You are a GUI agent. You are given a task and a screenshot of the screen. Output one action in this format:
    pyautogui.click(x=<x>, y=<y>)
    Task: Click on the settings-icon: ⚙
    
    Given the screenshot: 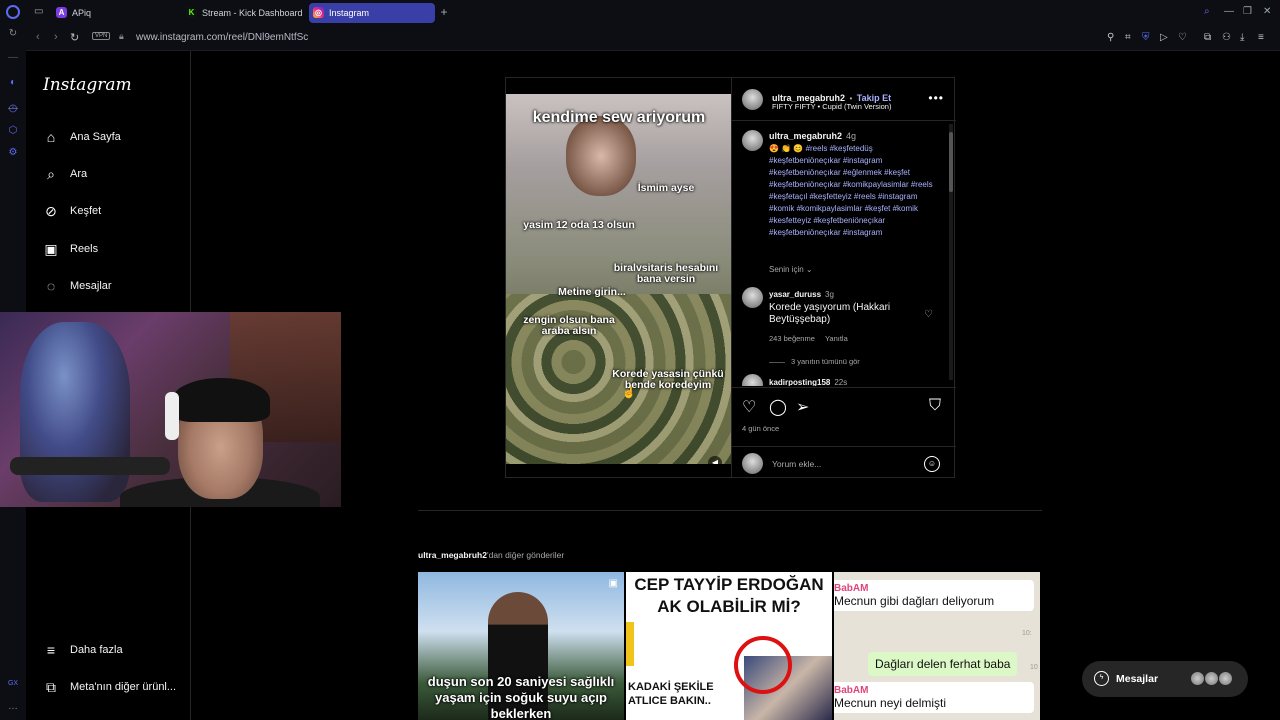 What is the action you would take?
    pyautogui.click(x=13, y=153)
    